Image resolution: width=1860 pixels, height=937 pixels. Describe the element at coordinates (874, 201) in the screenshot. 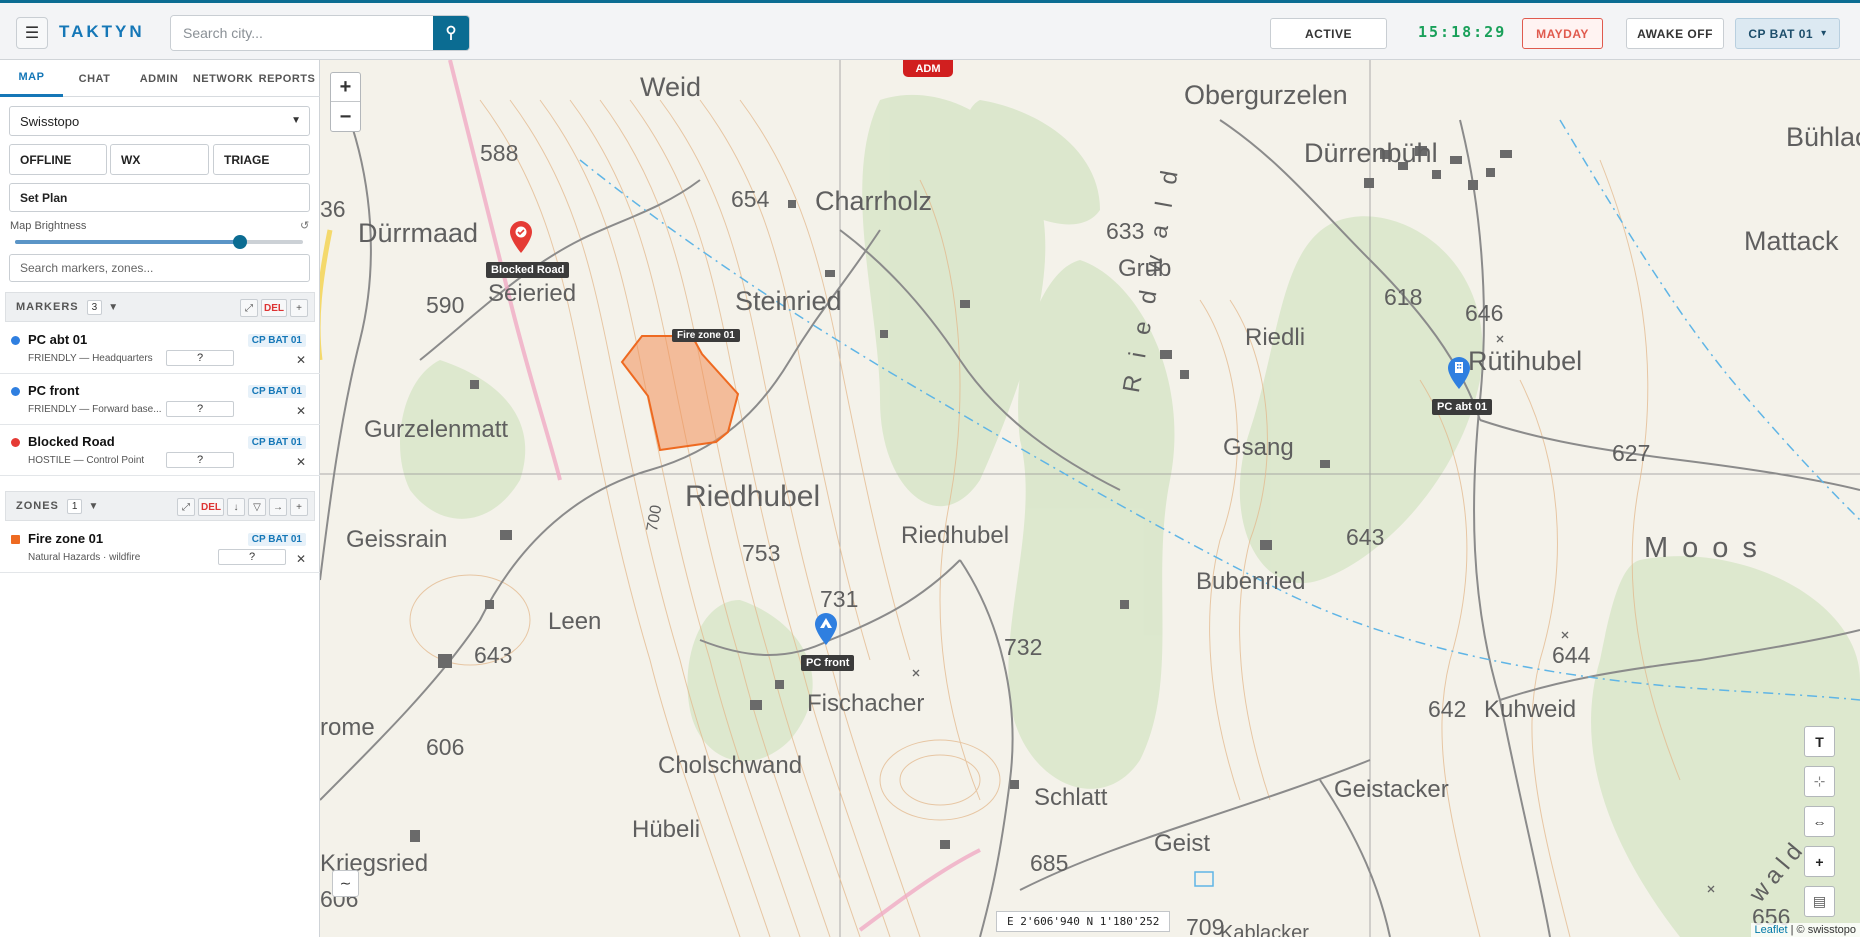

I see `place-label: Charrholz` at that location.